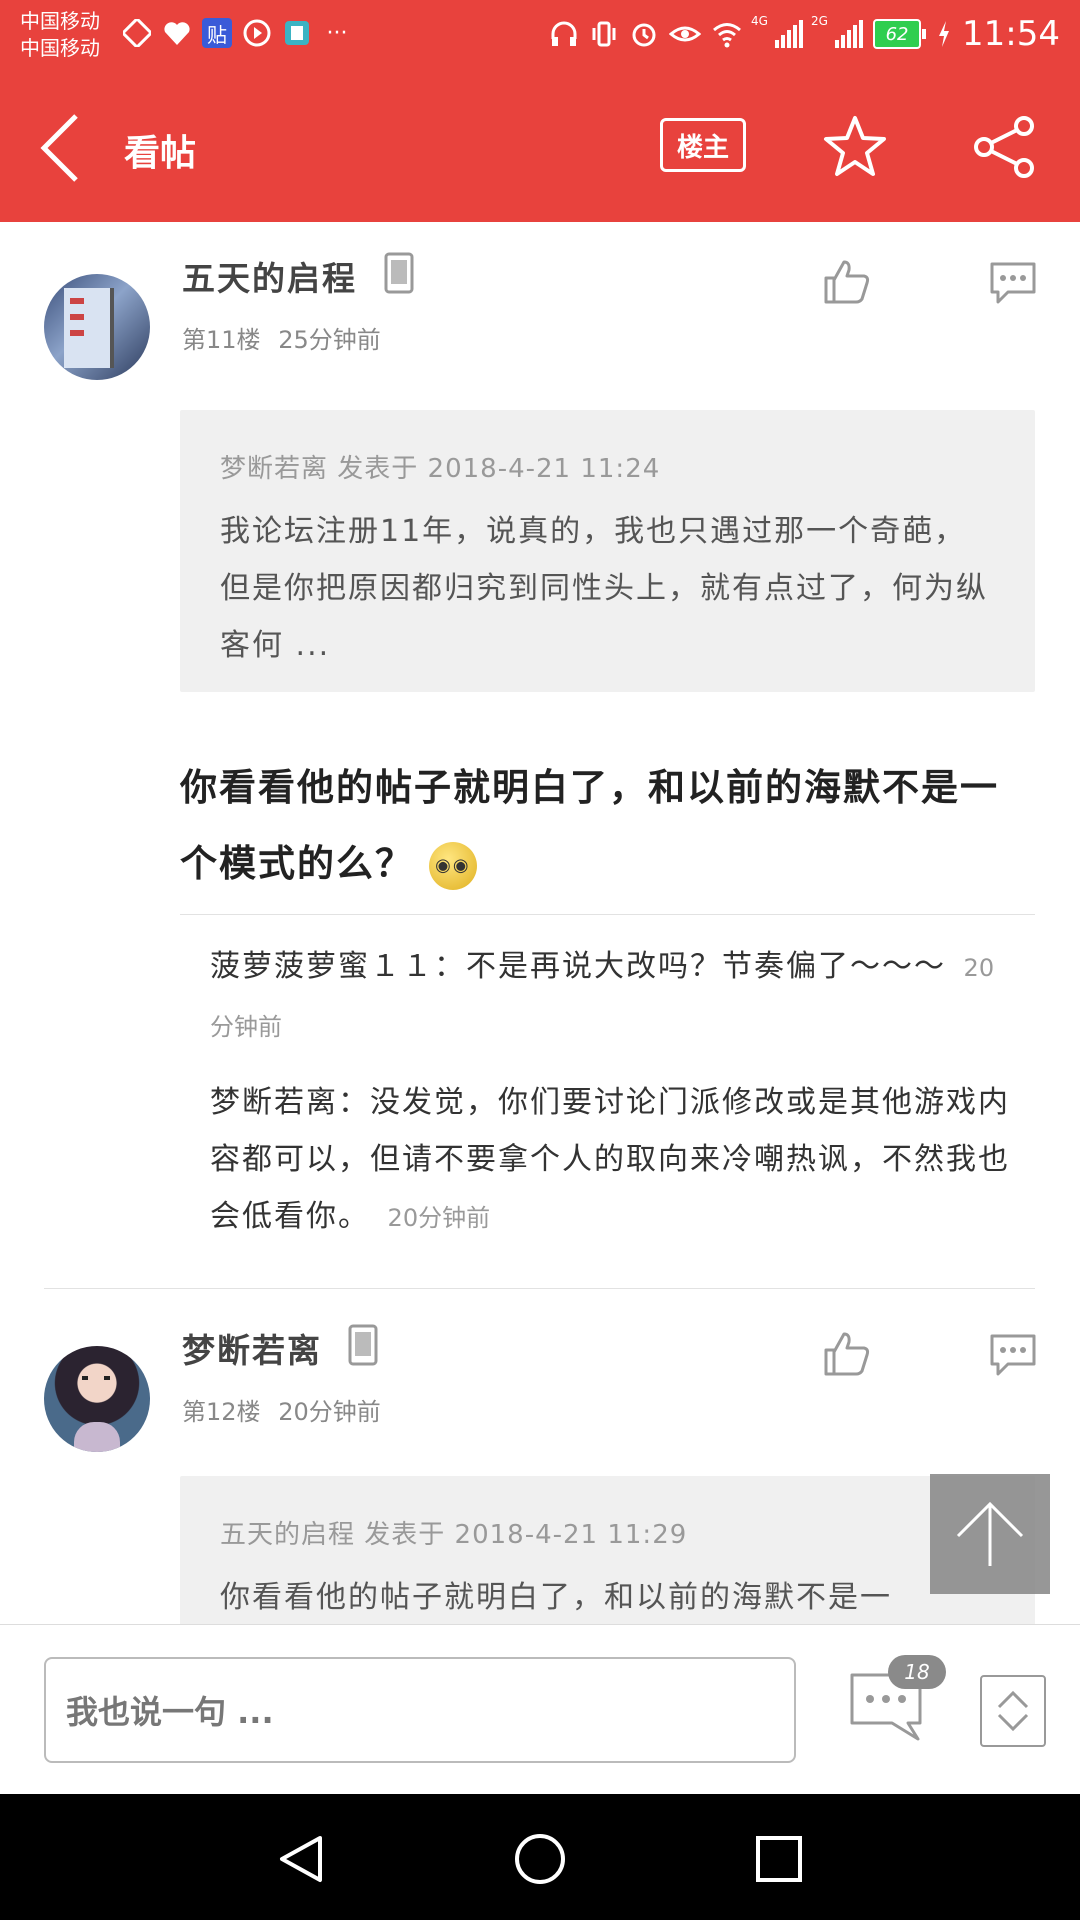 The width and height of the screenshot is (1080, 1920). I want to click on comment-count-badge: 18, so click(917, 1672).